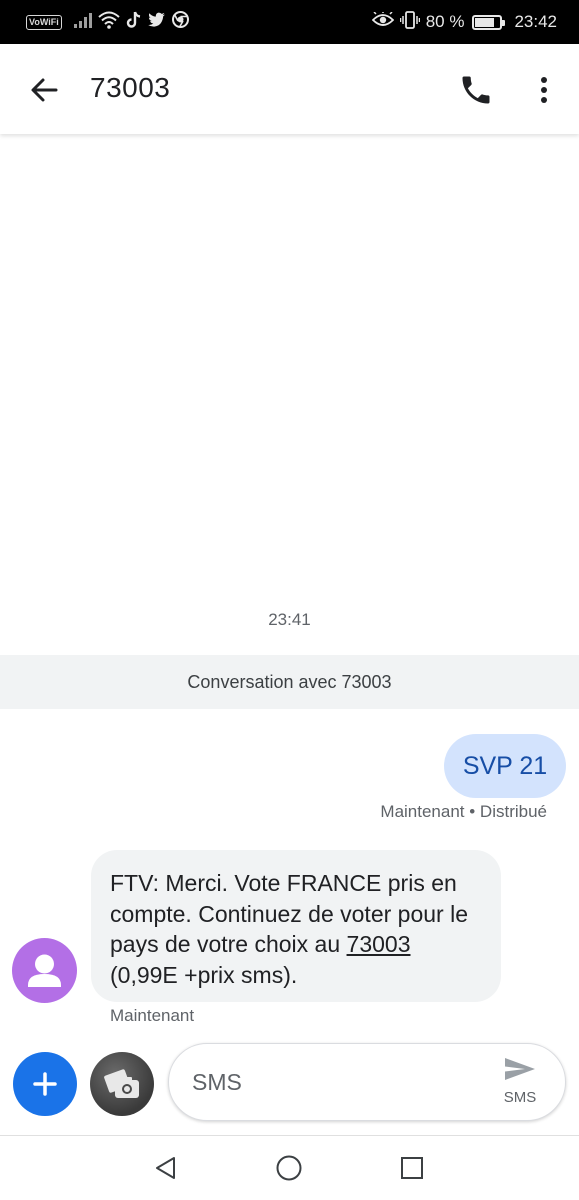  What do you see at coordinates (520, 1084) in the screenshot?
I see `send-button: SMS` at bounding box center [520, 1084].